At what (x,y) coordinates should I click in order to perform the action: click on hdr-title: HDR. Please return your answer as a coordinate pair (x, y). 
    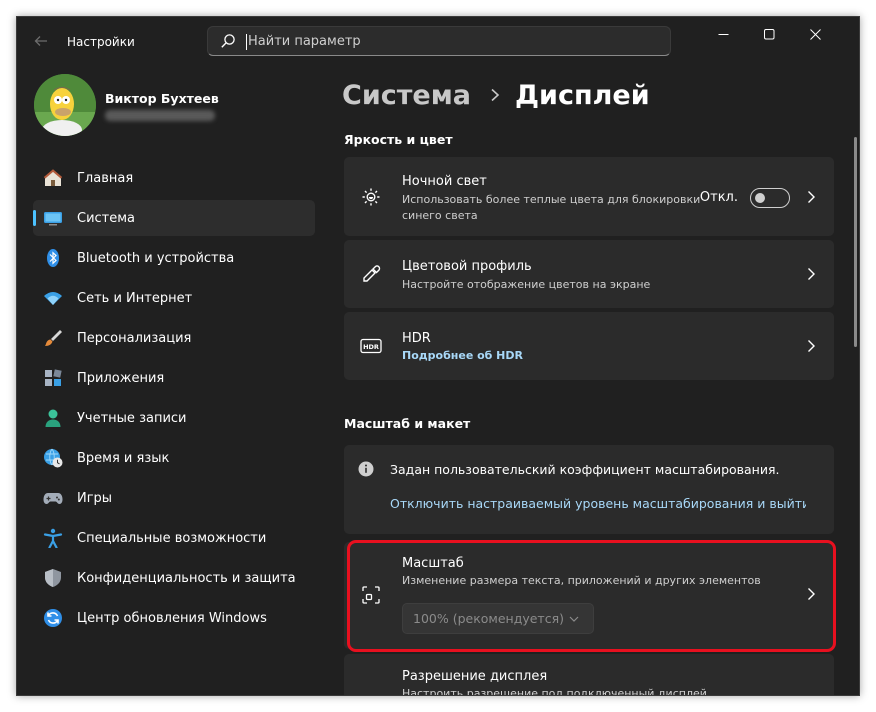
    Looking at the image, I should click on (416, 338).